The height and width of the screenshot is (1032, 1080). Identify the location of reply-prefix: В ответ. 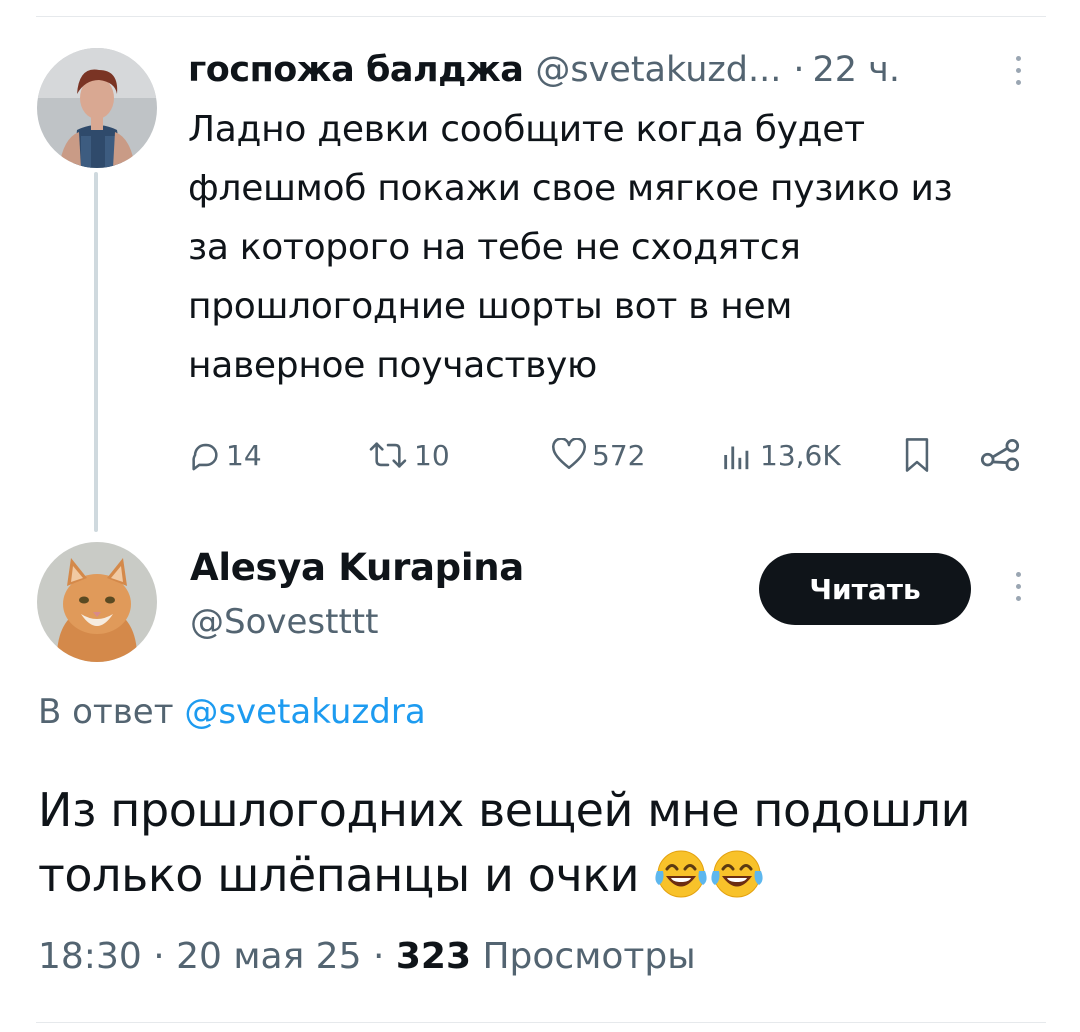
(106, 712).